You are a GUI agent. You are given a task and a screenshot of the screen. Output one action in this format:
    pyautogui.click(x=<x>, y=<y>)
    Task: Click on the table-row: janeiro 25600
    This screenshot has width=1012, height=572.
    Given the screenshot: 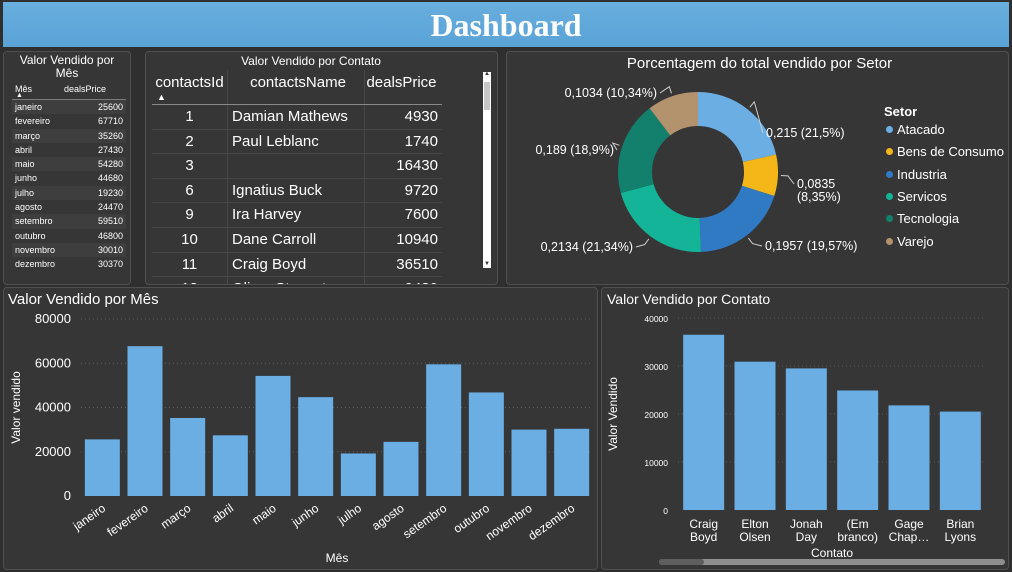 What is the action you would take?
    pyautogui.click(x=69, y=107)
    